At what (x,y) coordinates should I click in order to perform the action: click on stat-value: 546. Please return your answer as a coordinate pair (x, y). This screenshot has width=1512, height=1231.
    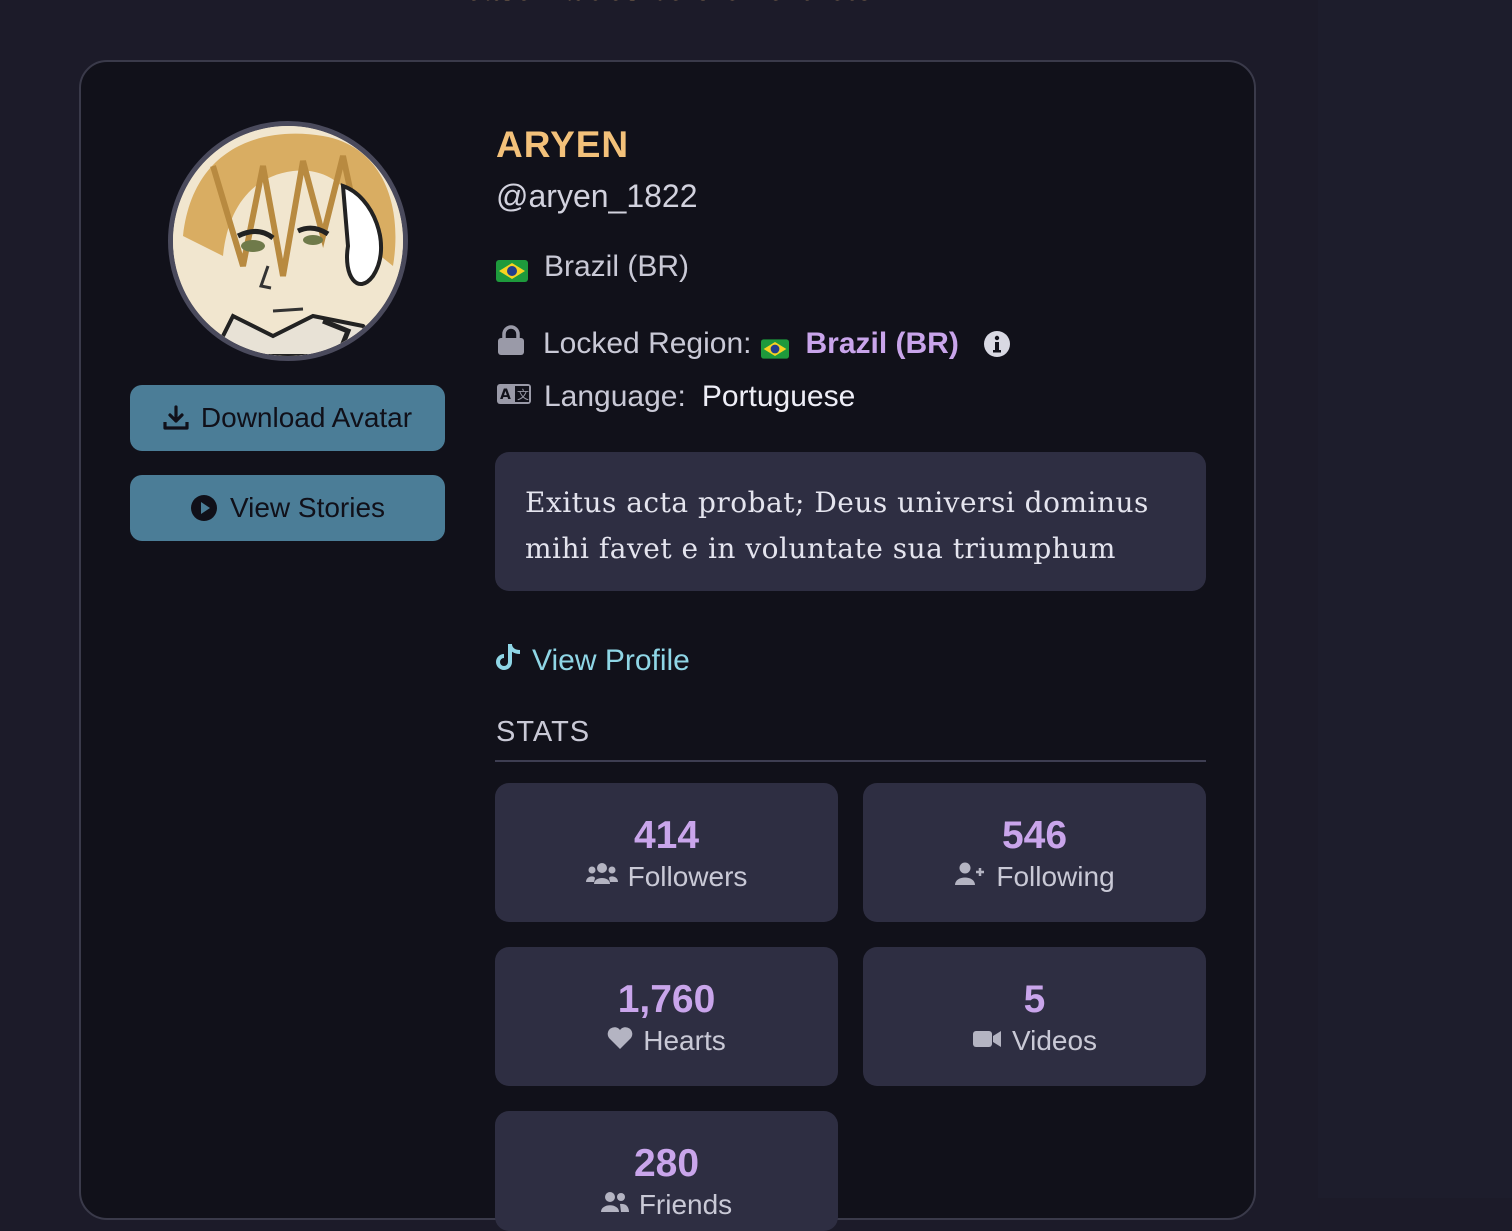
    Looking at the image, I should click on (1034, 835).